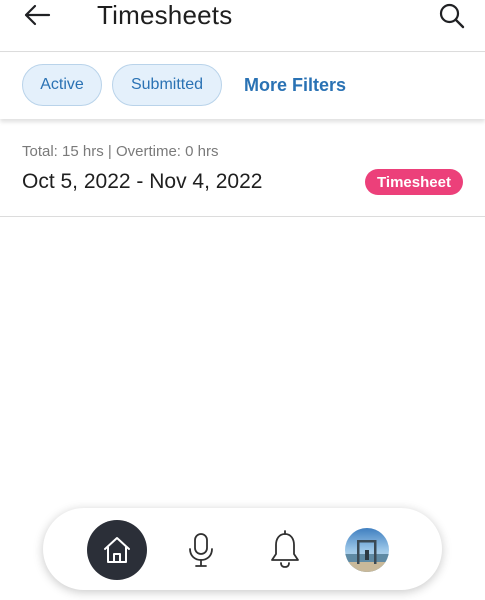 This screenshot has width=485, height=600. I want to click on nav-home-button, so click(117, 550).